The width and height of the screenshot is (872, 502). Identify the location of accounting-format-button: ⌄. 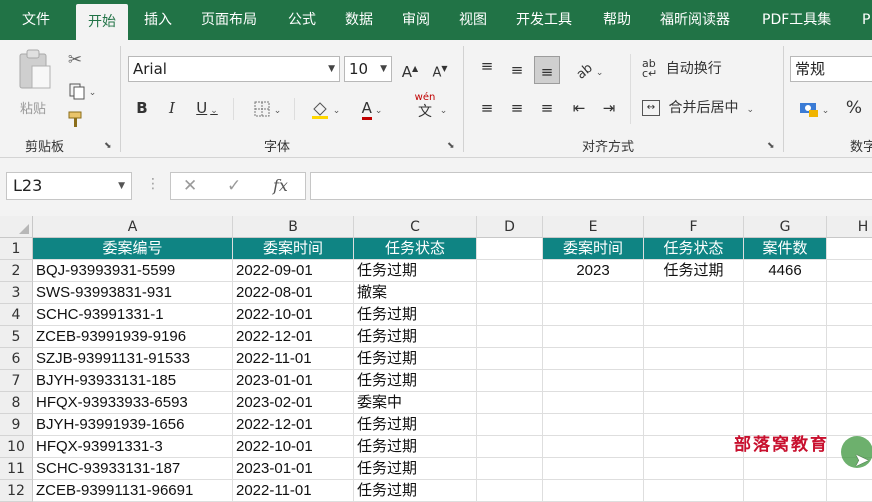
(814, 108).